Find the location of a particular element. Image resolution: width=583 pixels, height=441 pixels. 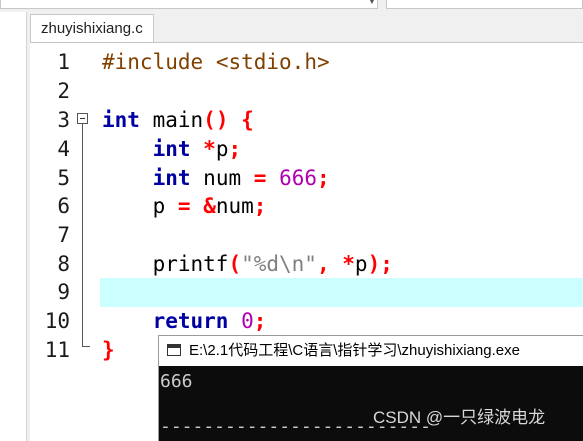

function-name: main is located at coordinates (178, 120).